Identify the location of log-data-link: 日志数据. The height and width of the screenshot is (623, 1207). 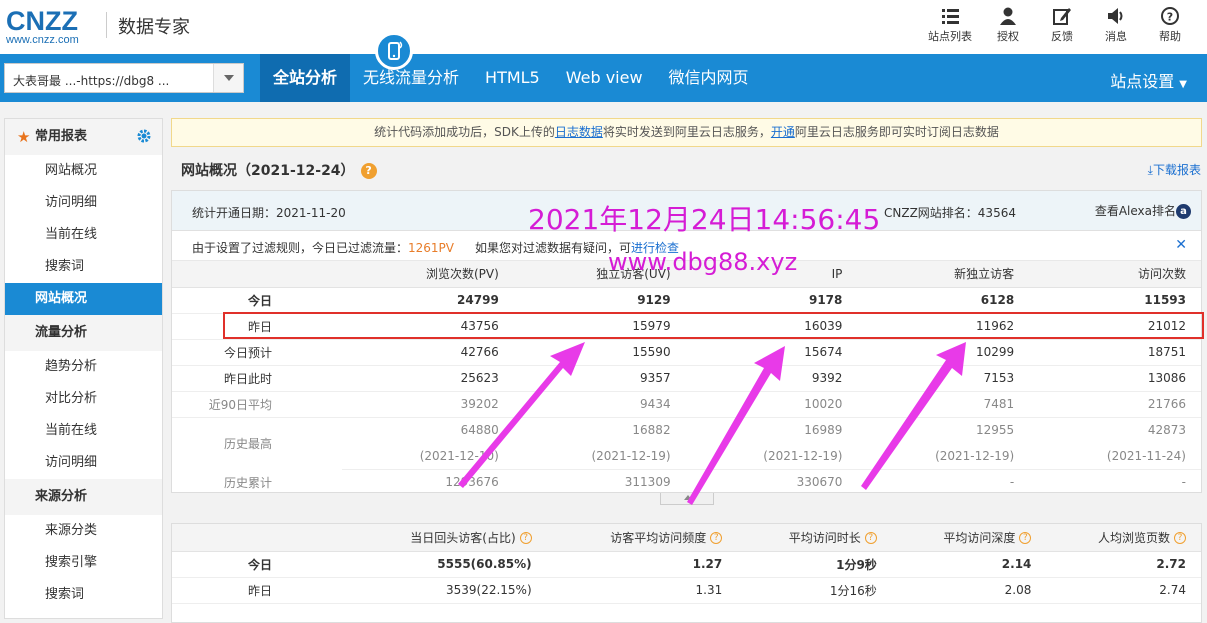
(579, 132).